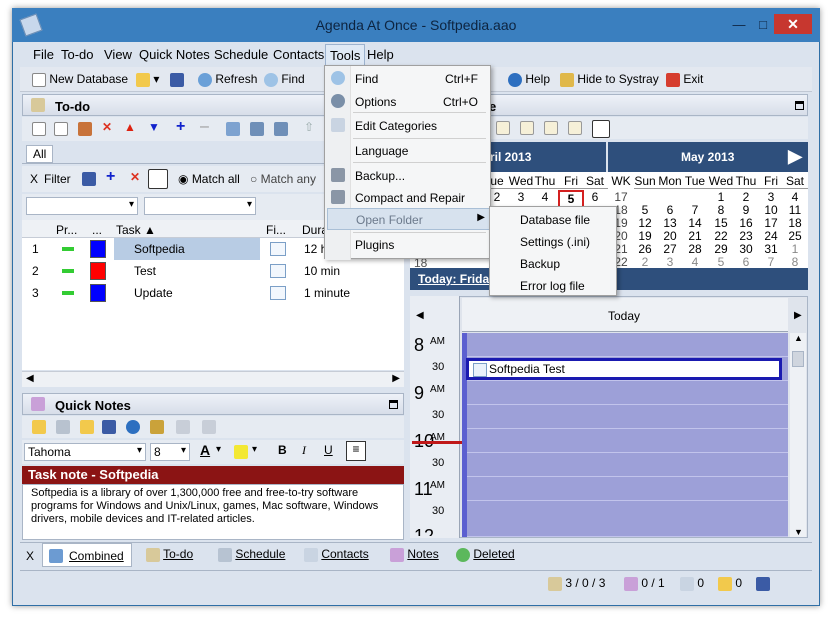  What do you see at coordinates (695, 210) in the screenshot?
I see `calendar-day: 7` at bounding box center [695, 210].